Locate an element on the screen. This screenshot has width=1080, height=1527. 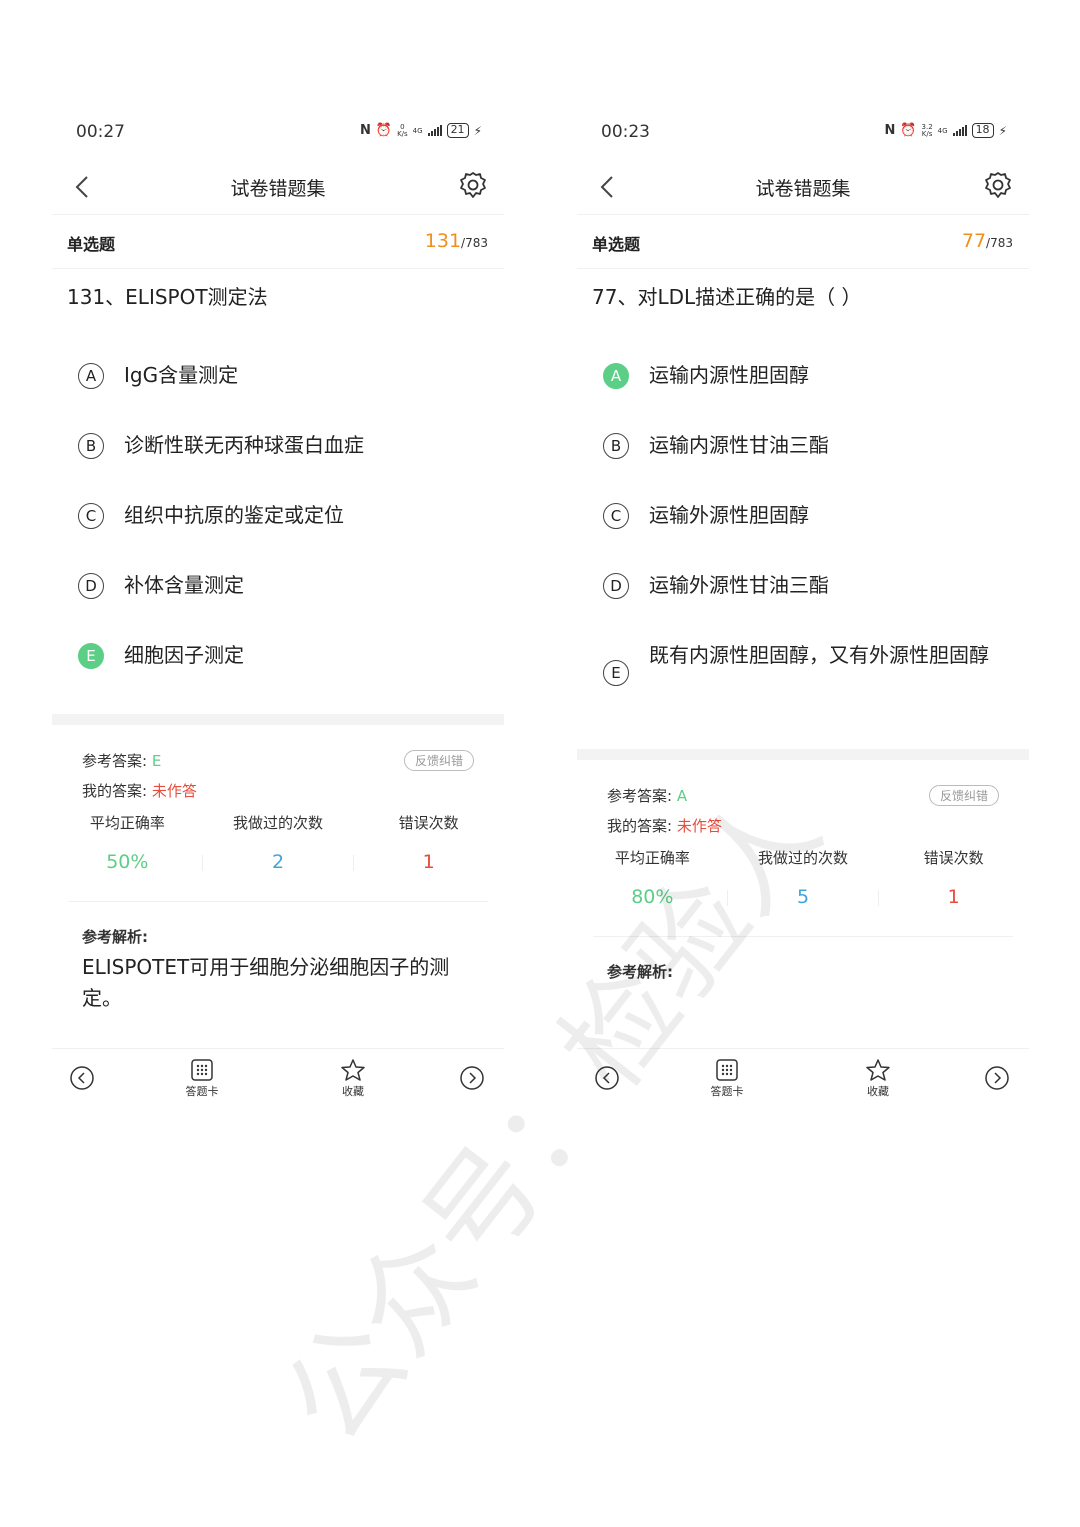
question-progress: 131/783 is located at coordinates (456, 241).